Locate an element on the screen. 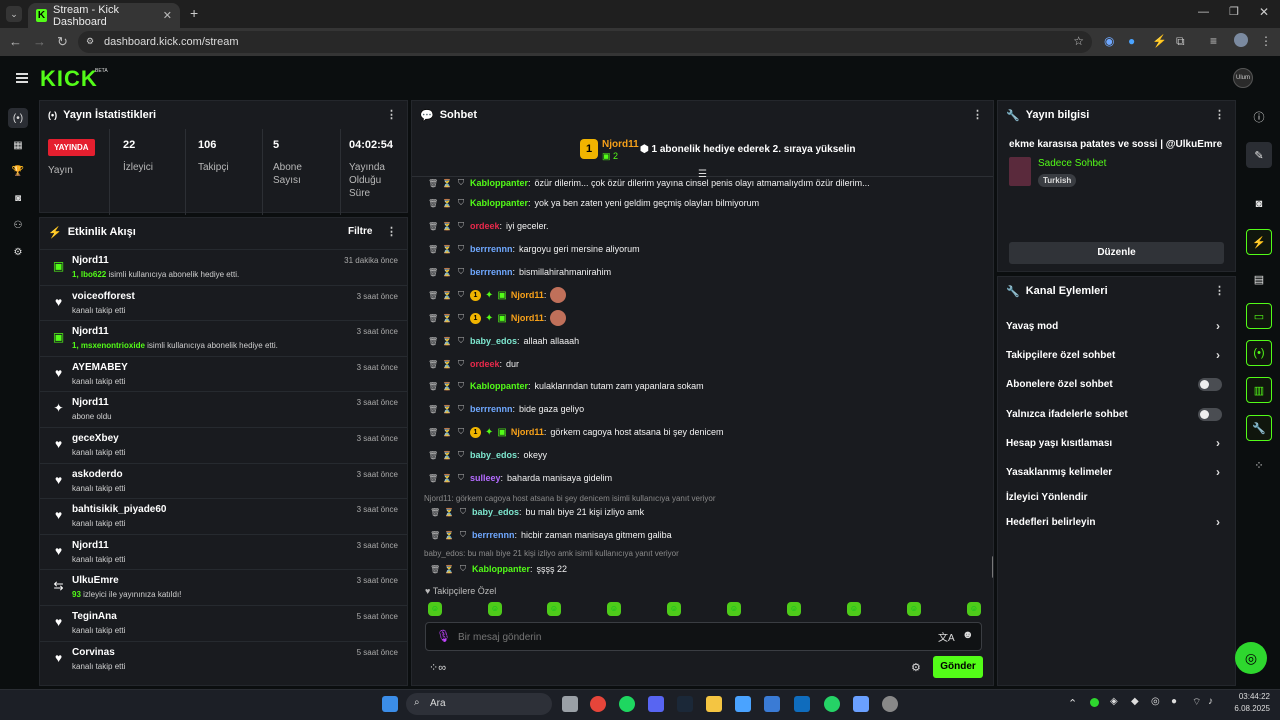  activity-username: Corvinas is located at coordinates (93, 652).